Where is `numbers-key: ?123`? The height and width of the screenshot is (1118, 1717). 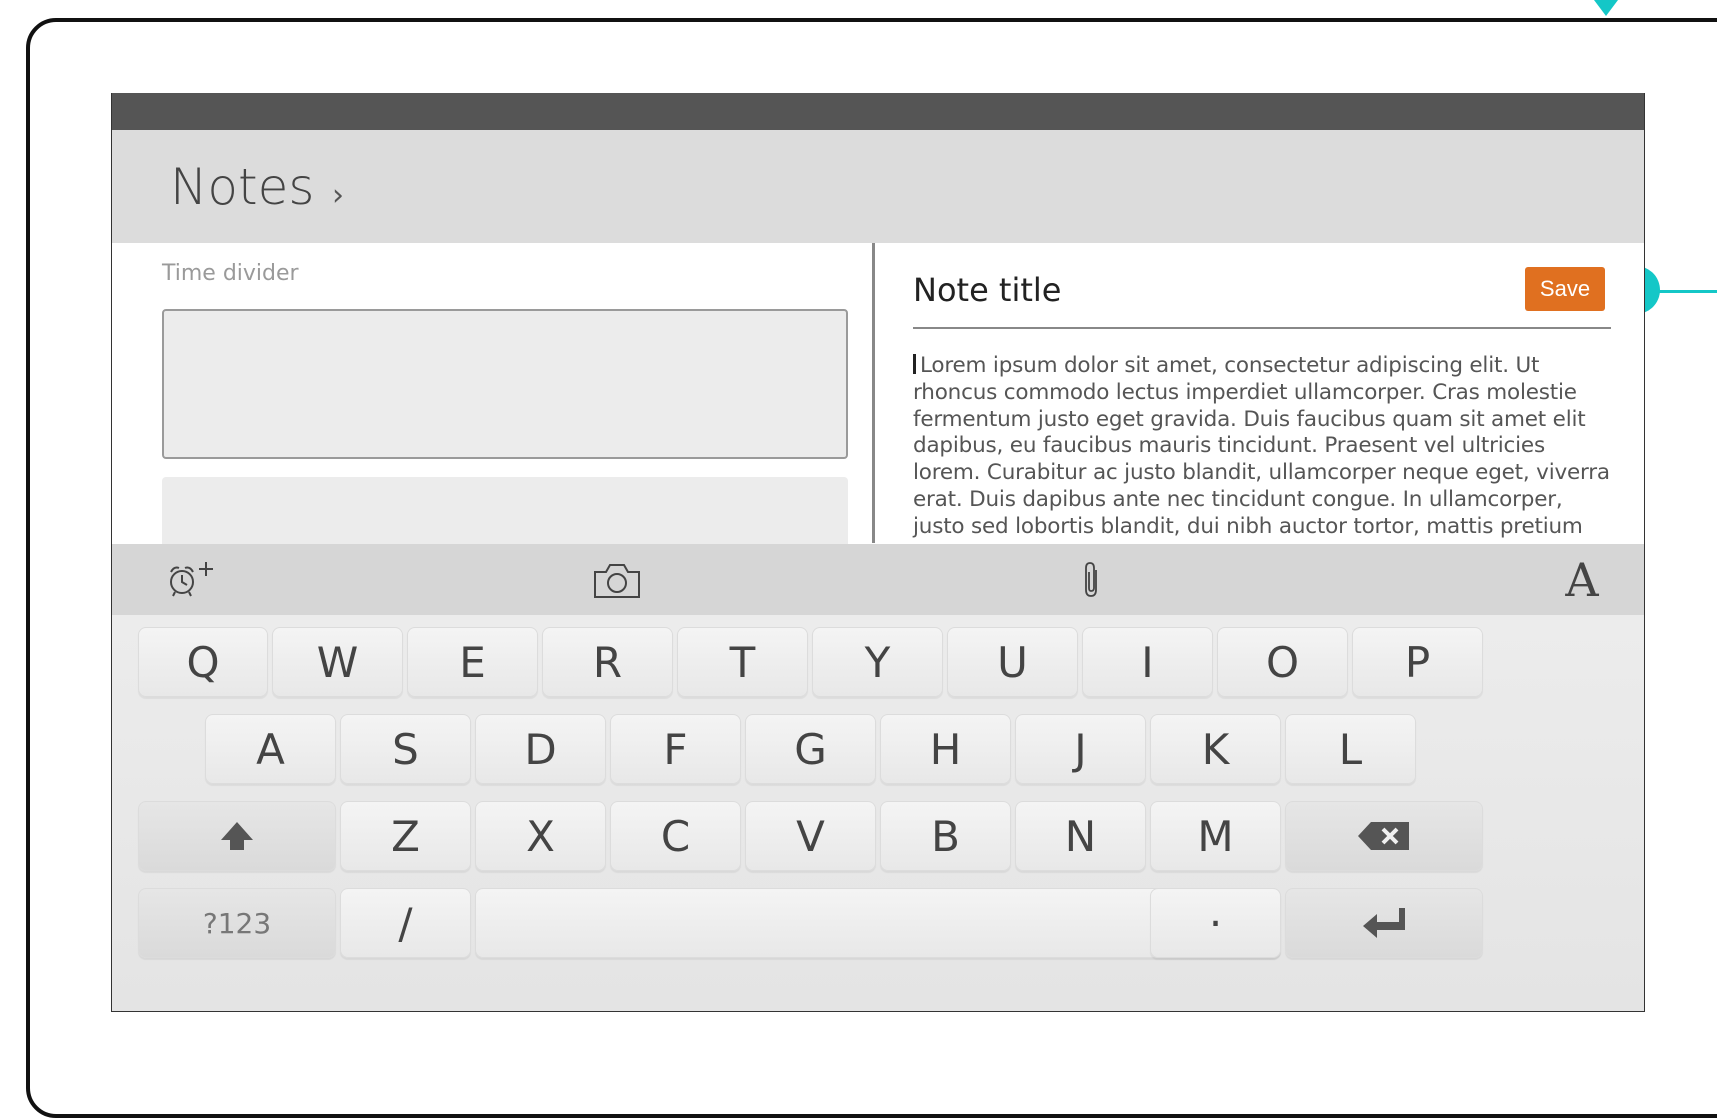 numbers-key: ?123 is located at coordinates (237, 923).